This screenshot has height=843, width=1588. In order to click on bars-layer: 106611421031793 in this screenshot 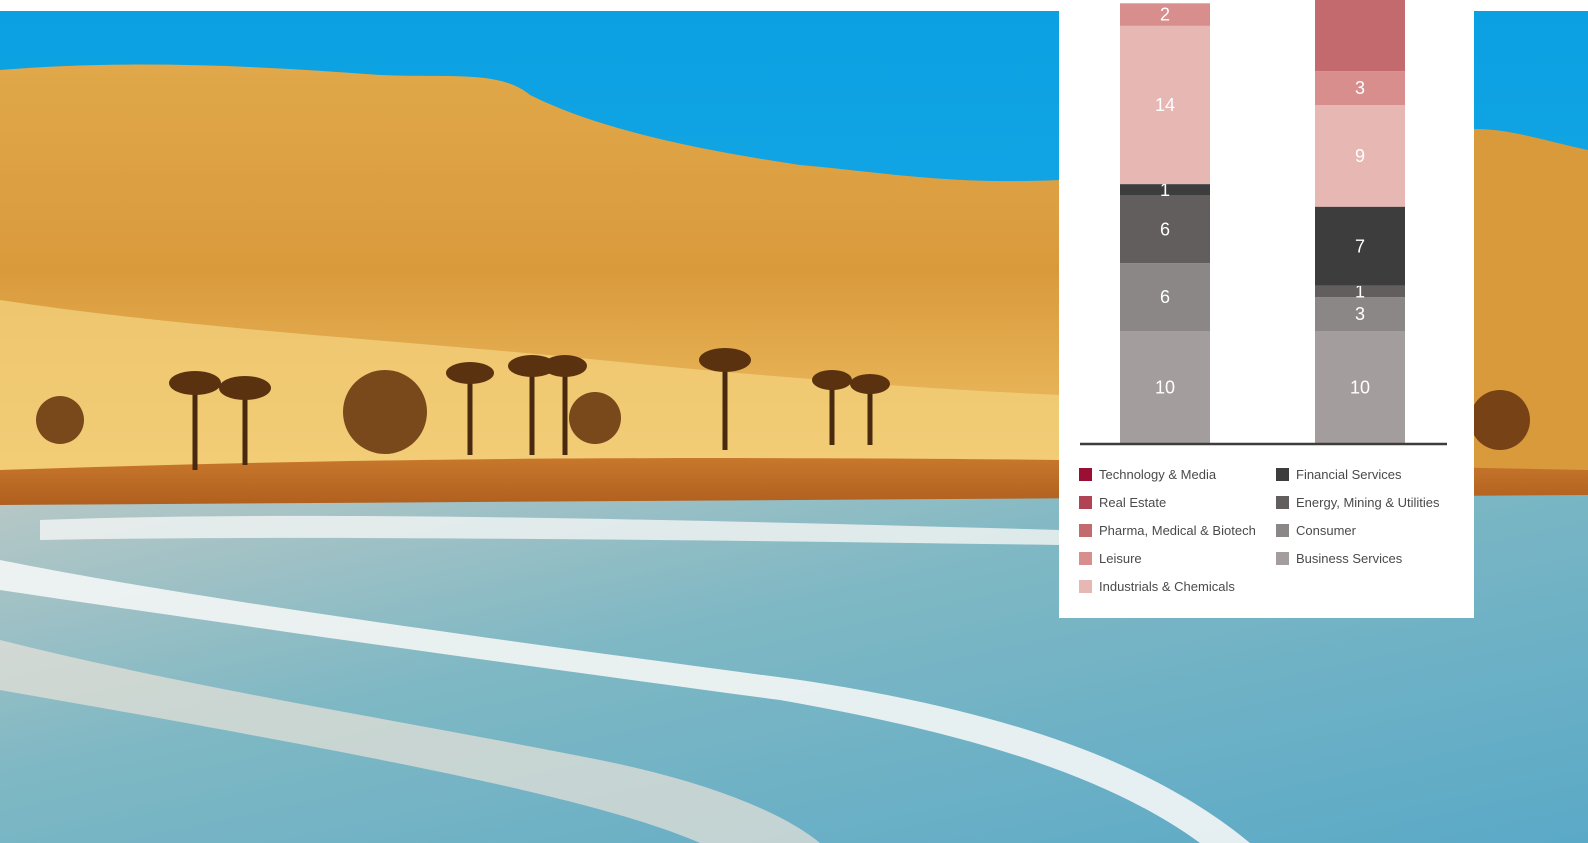, I will do `click(1262, 222)`.